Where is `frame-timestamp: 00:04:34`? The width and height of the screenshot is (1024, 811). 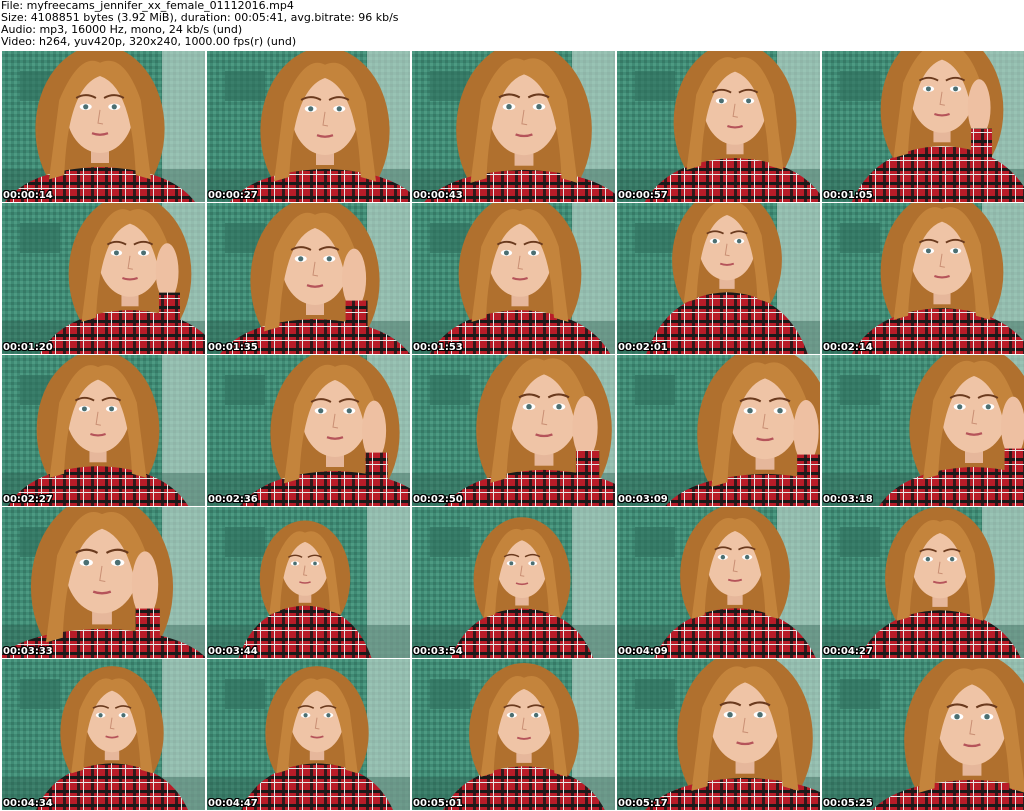 frame-timestamp: 00:04:34 is located at coordinates (28, 803).